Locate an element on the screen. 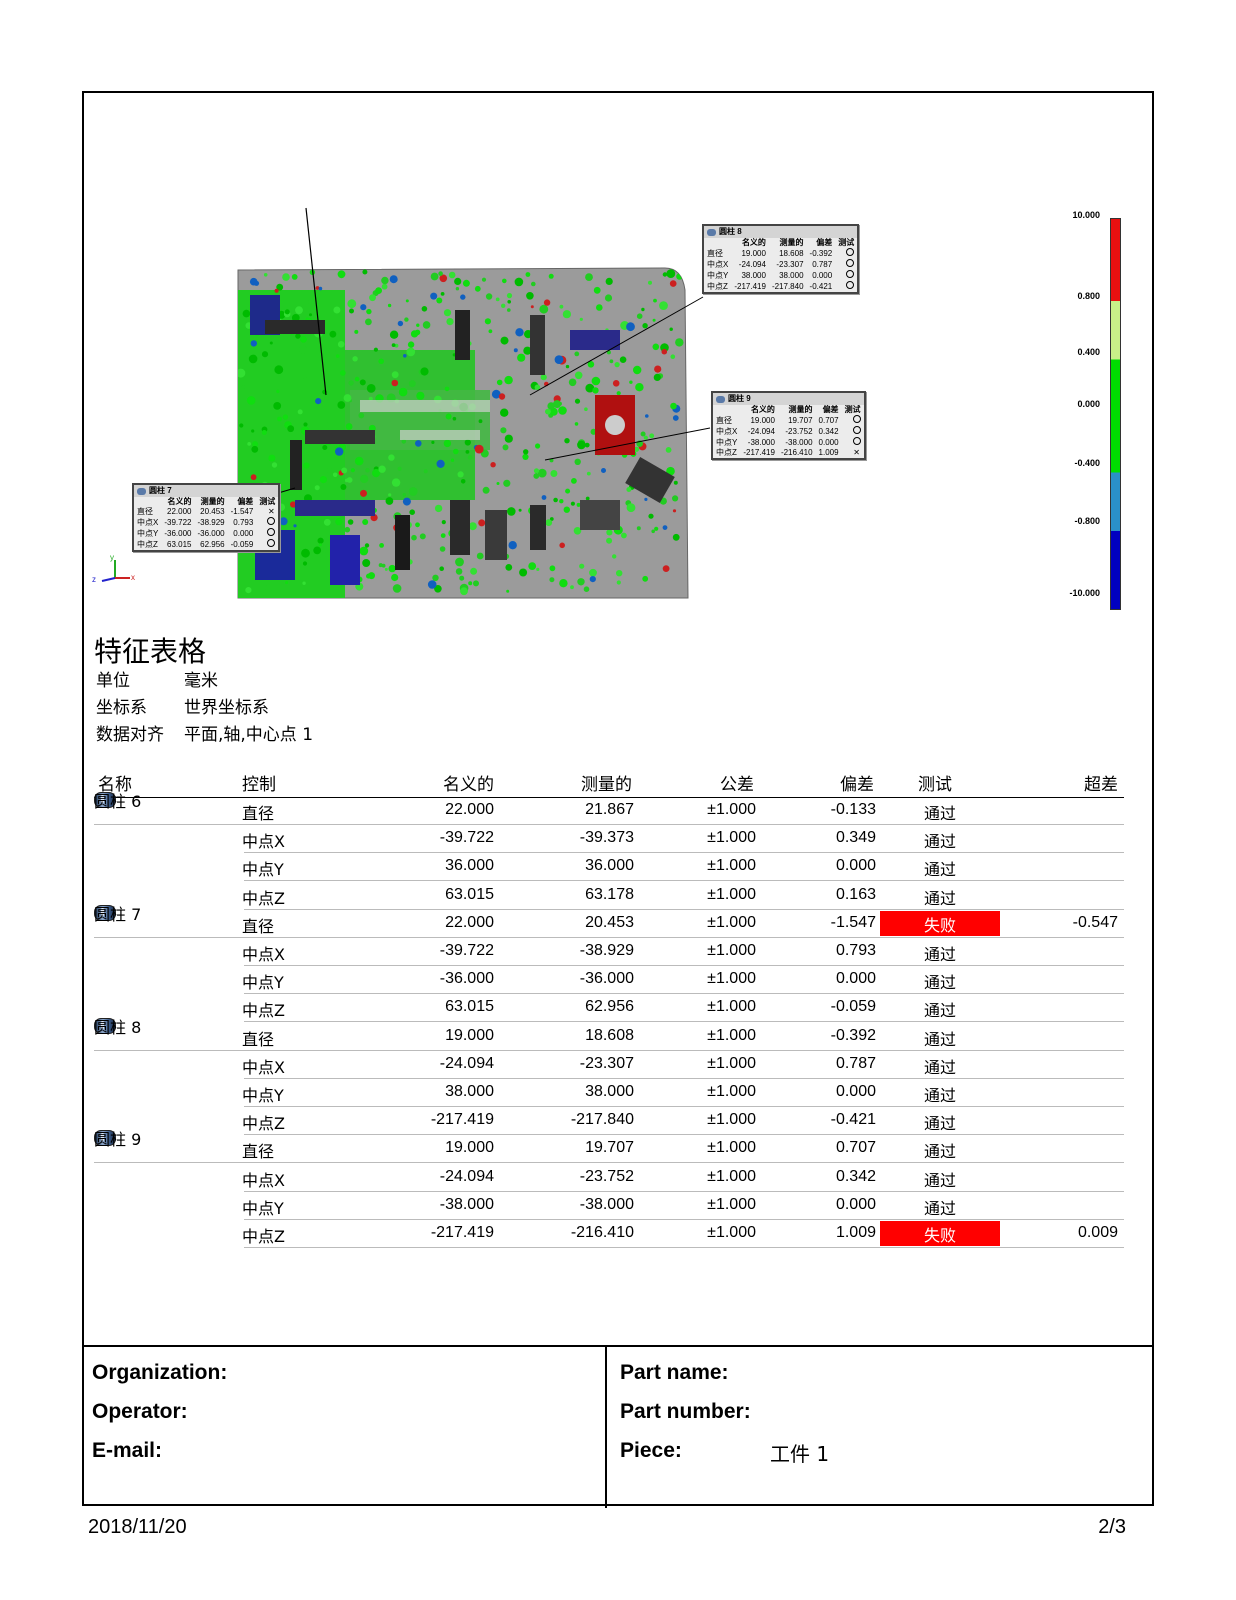 This screenshot has width=1236, height=1600. callout-cell: 0.000 is located at coordinates (243, 533).